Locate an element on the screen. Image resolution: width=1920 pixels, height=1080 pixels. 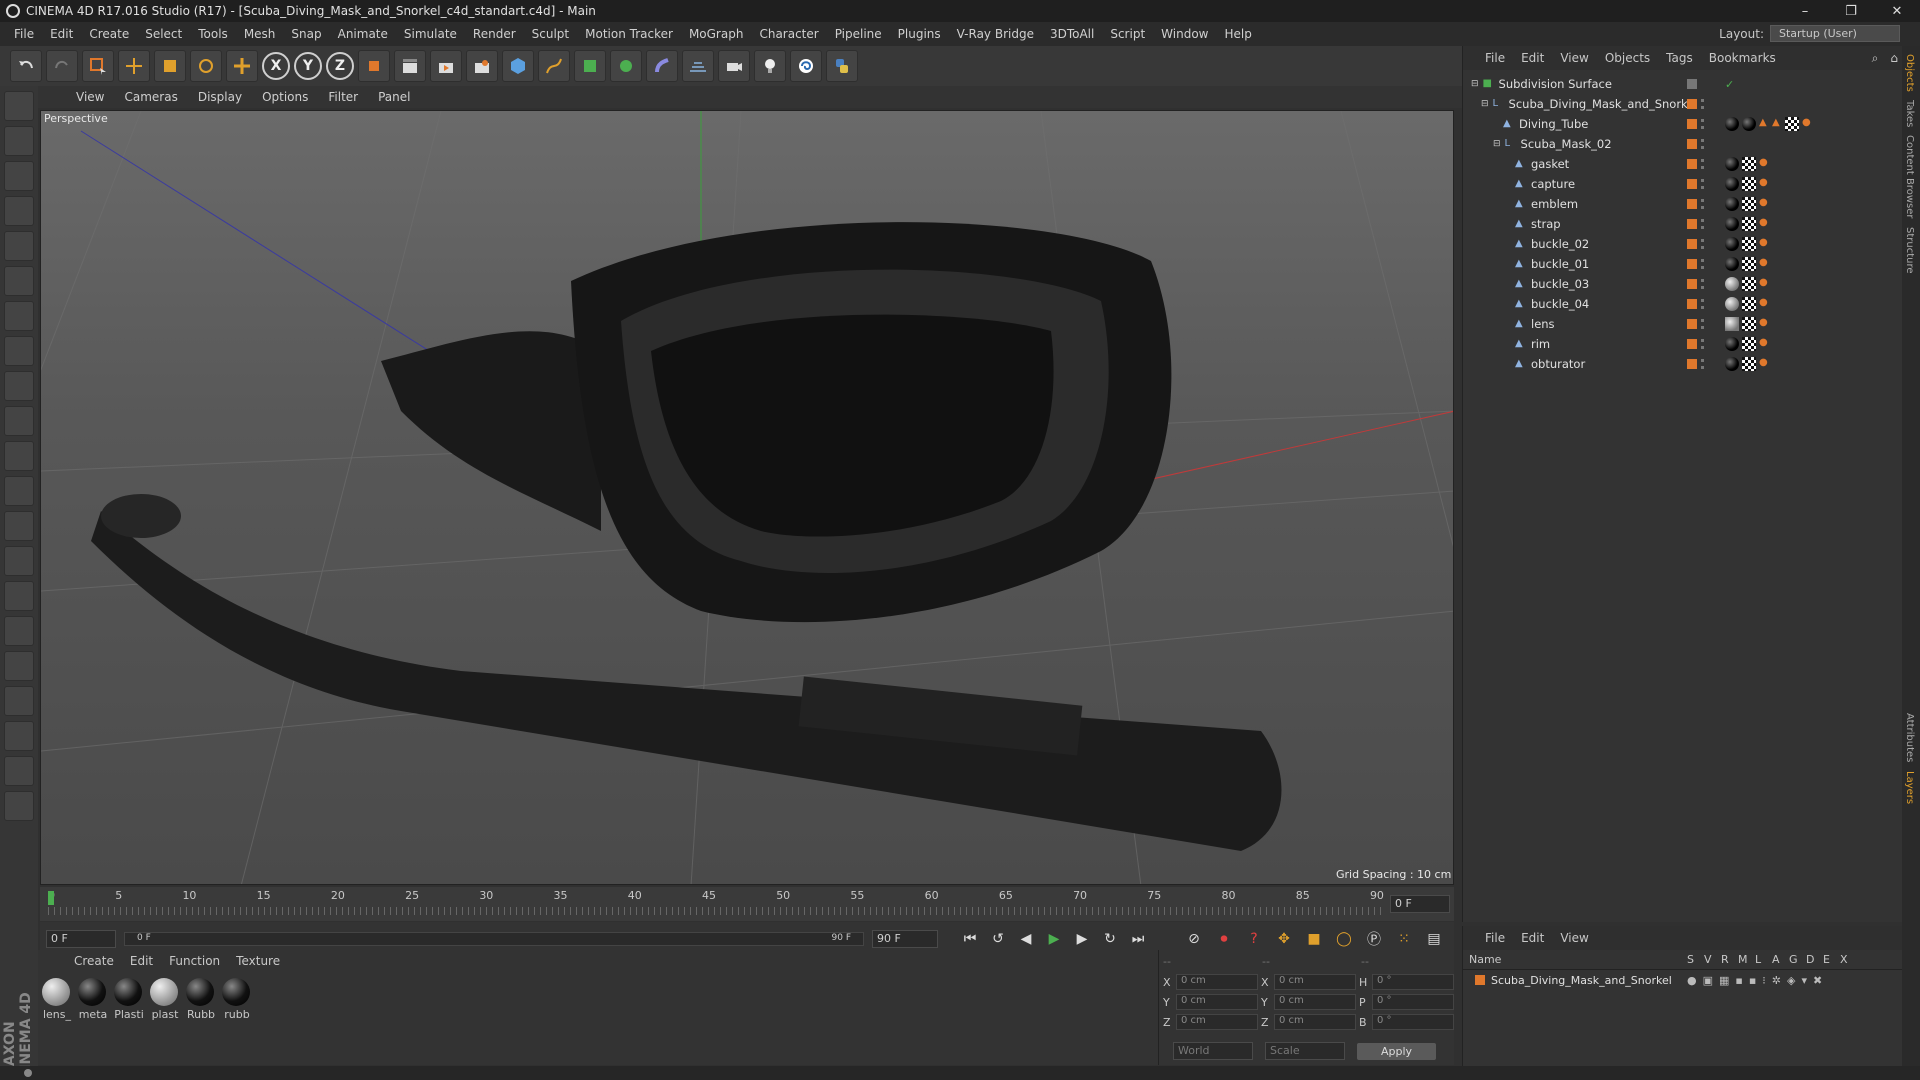
undo-button is located at coordinates (26, 66).